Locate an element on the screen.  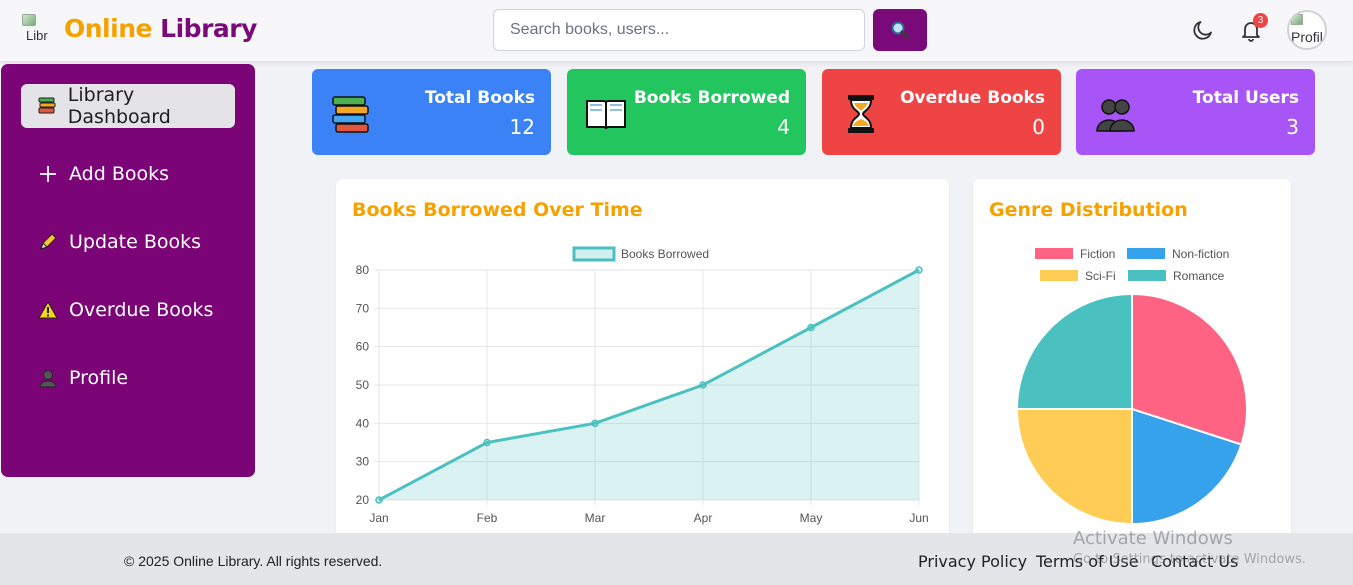
user-icon is located at coordinates (48, 378).